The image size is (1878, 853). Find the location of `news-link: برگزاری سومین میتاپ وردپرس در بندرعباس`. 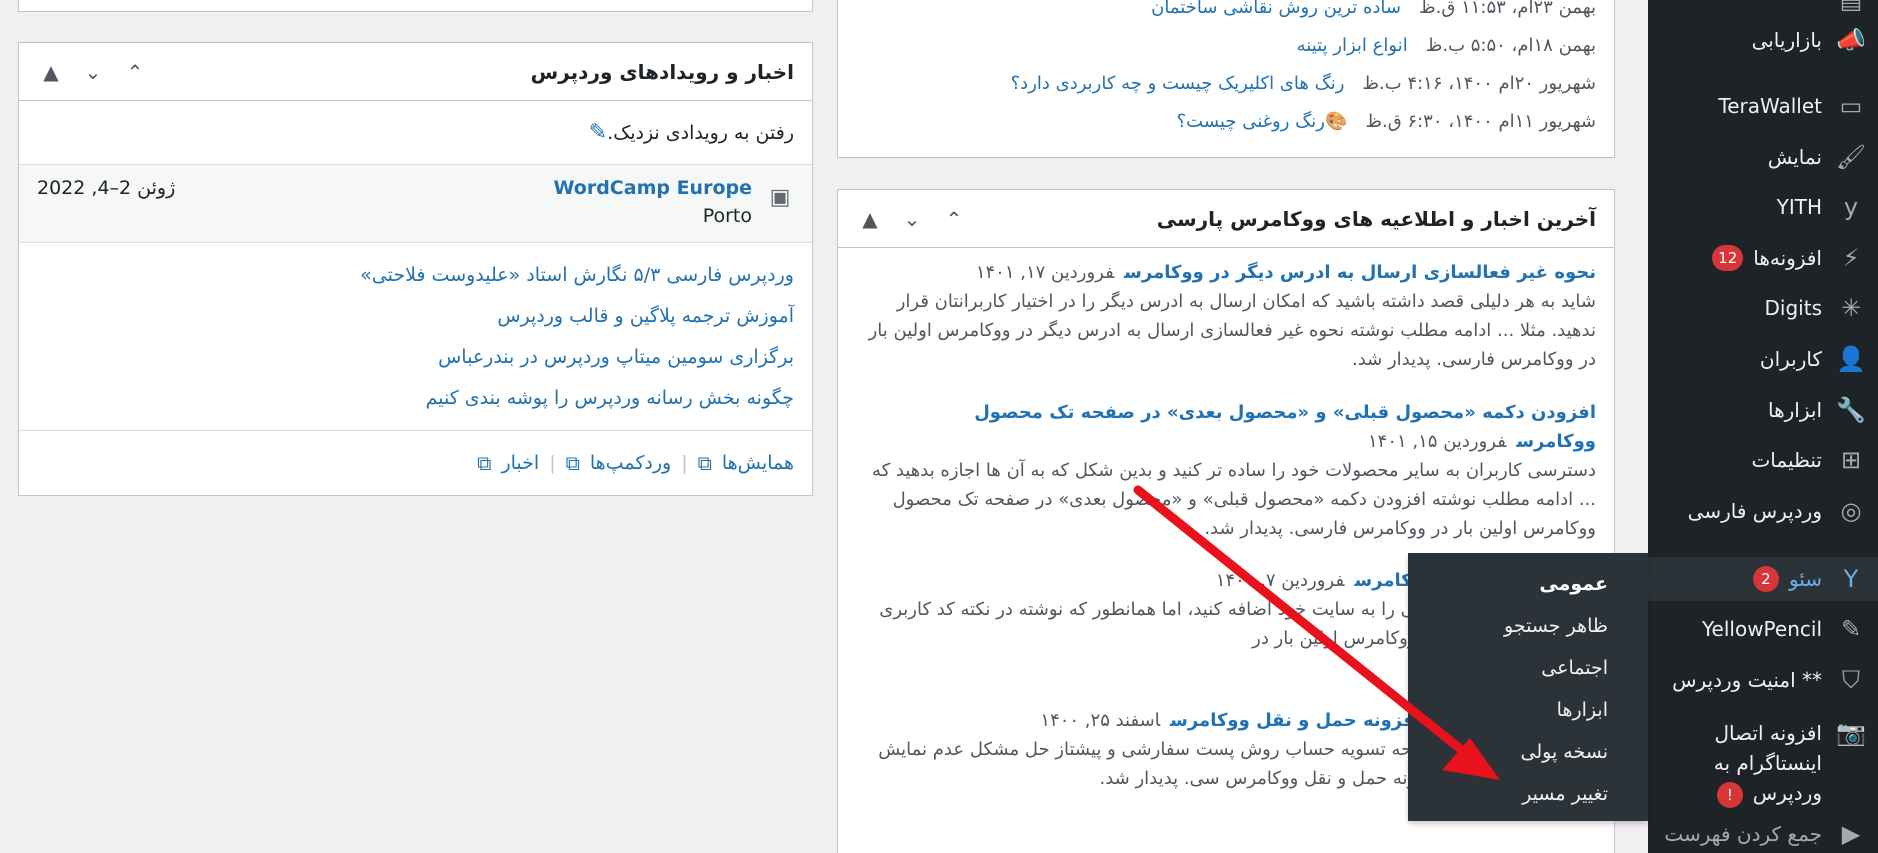

news-link: برگزاری سومین میتاپ وردپرس در بندرعباس is located at coordinates (415, 357).